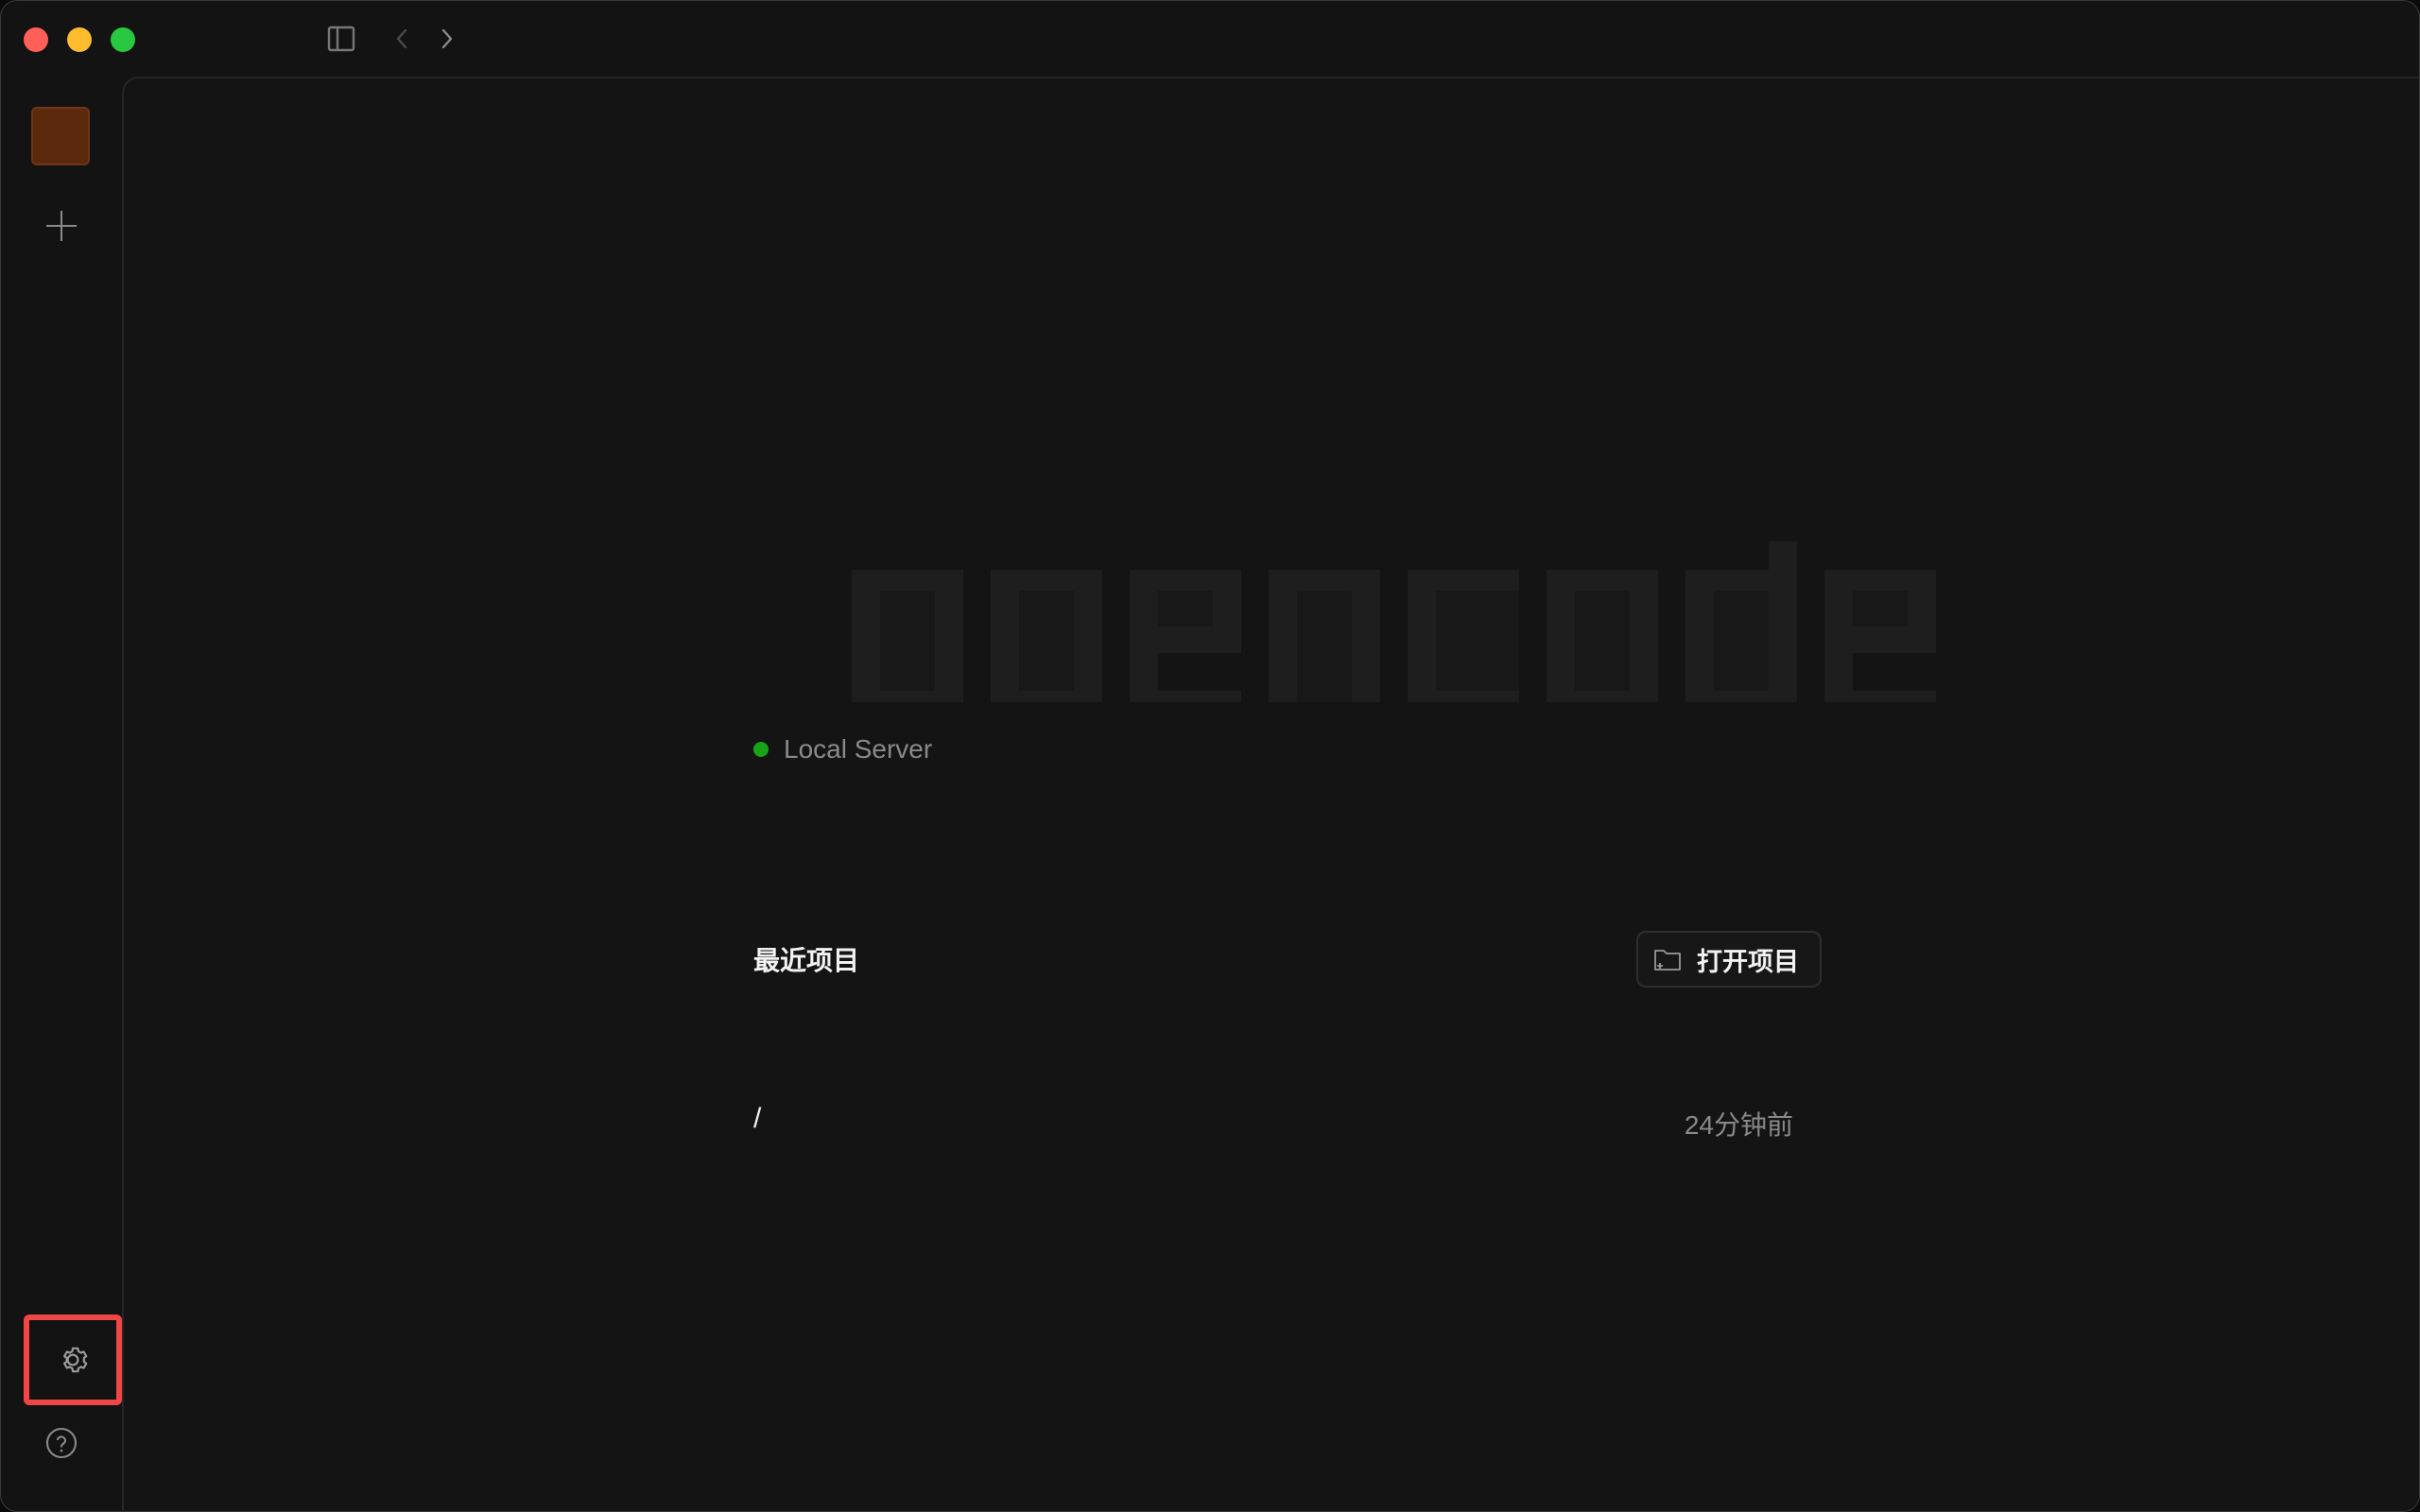 This screenshot has width=2420, height=1512. What do you see at coordinates (1210, 39) in the screenshot?
I see `title-bar` at bounding box center [1210, 39].